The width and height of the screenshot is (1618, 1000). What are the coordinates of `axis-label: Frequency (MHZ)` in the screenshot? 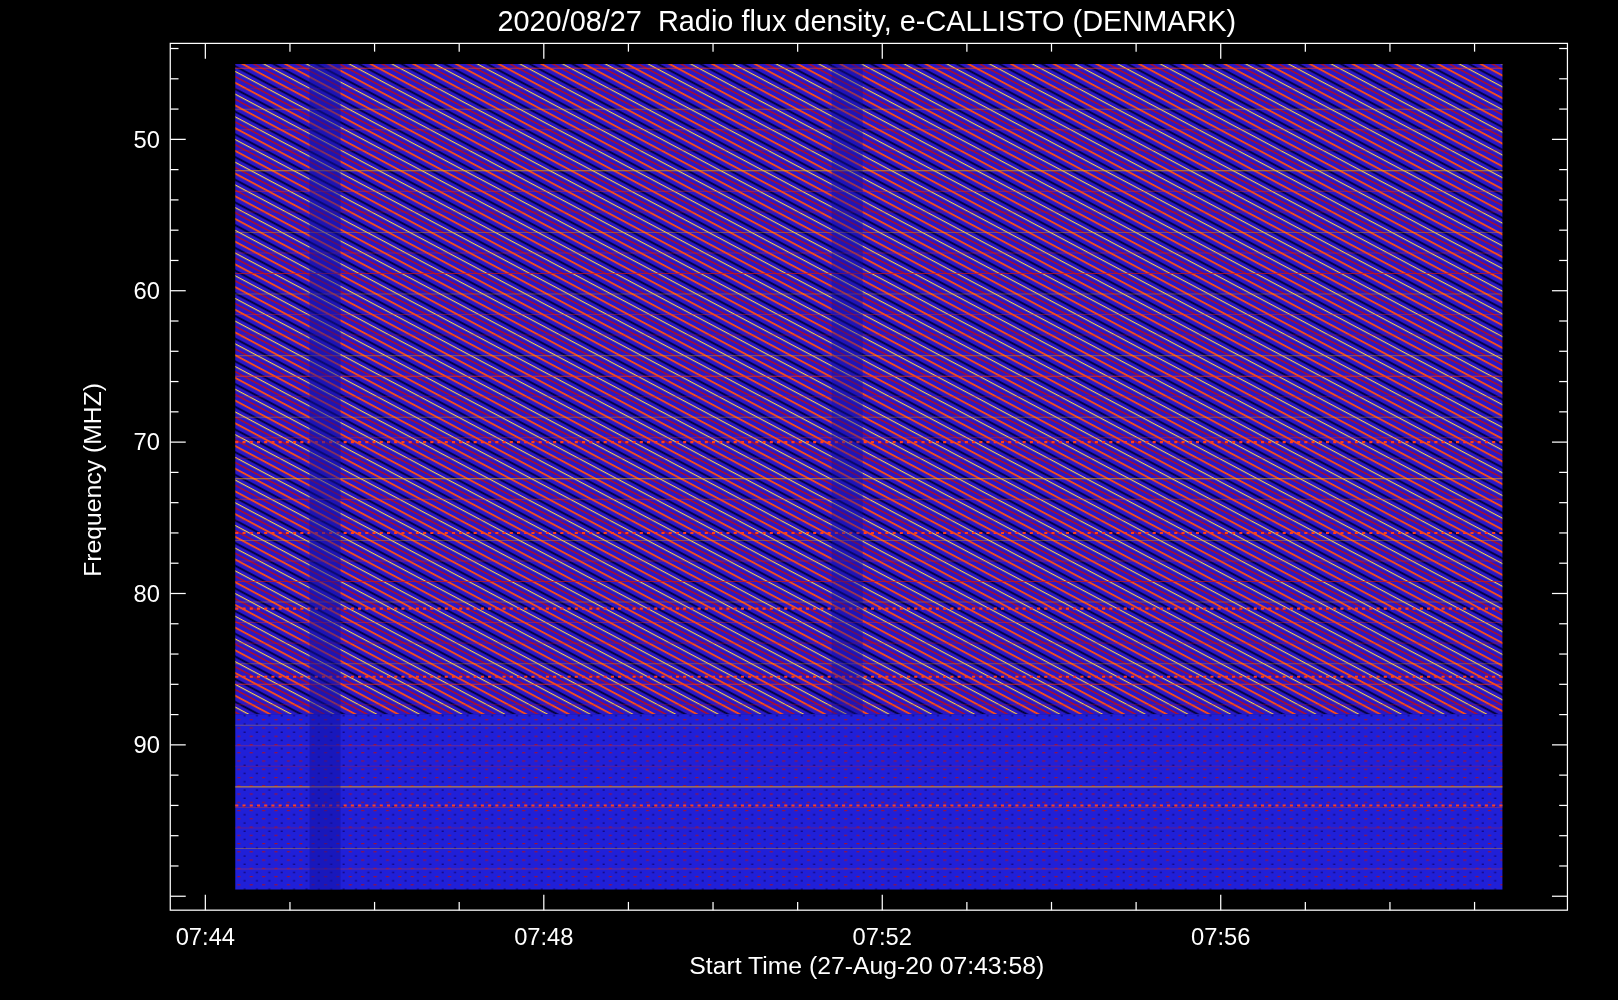 It's located at (93, 479).